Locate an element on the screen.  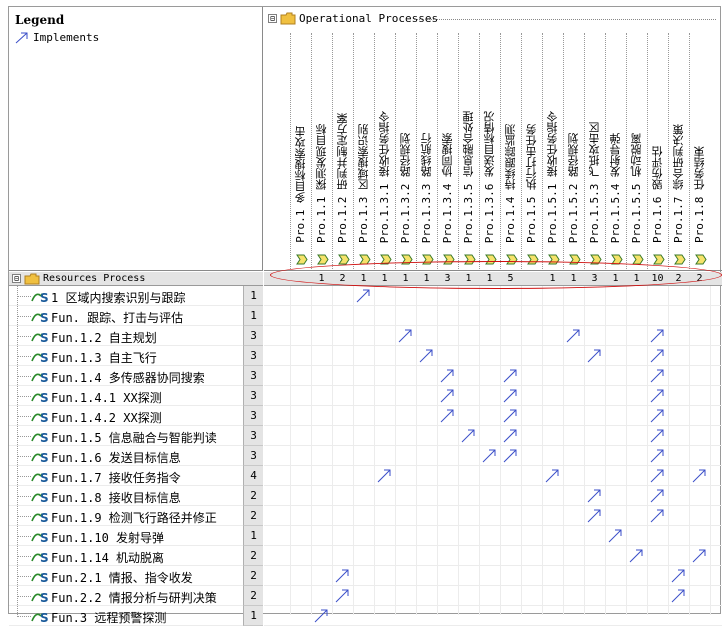
tree-row: S Fun.1.6 发送目标信息 3 is located at coordinates (136, 456).